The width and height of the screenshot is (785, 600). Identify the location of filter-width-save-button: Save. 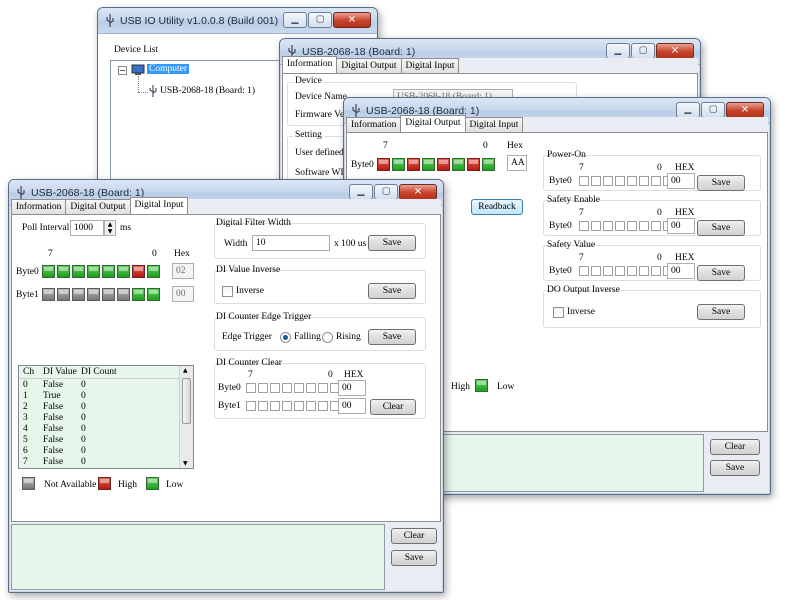
(392, 243).